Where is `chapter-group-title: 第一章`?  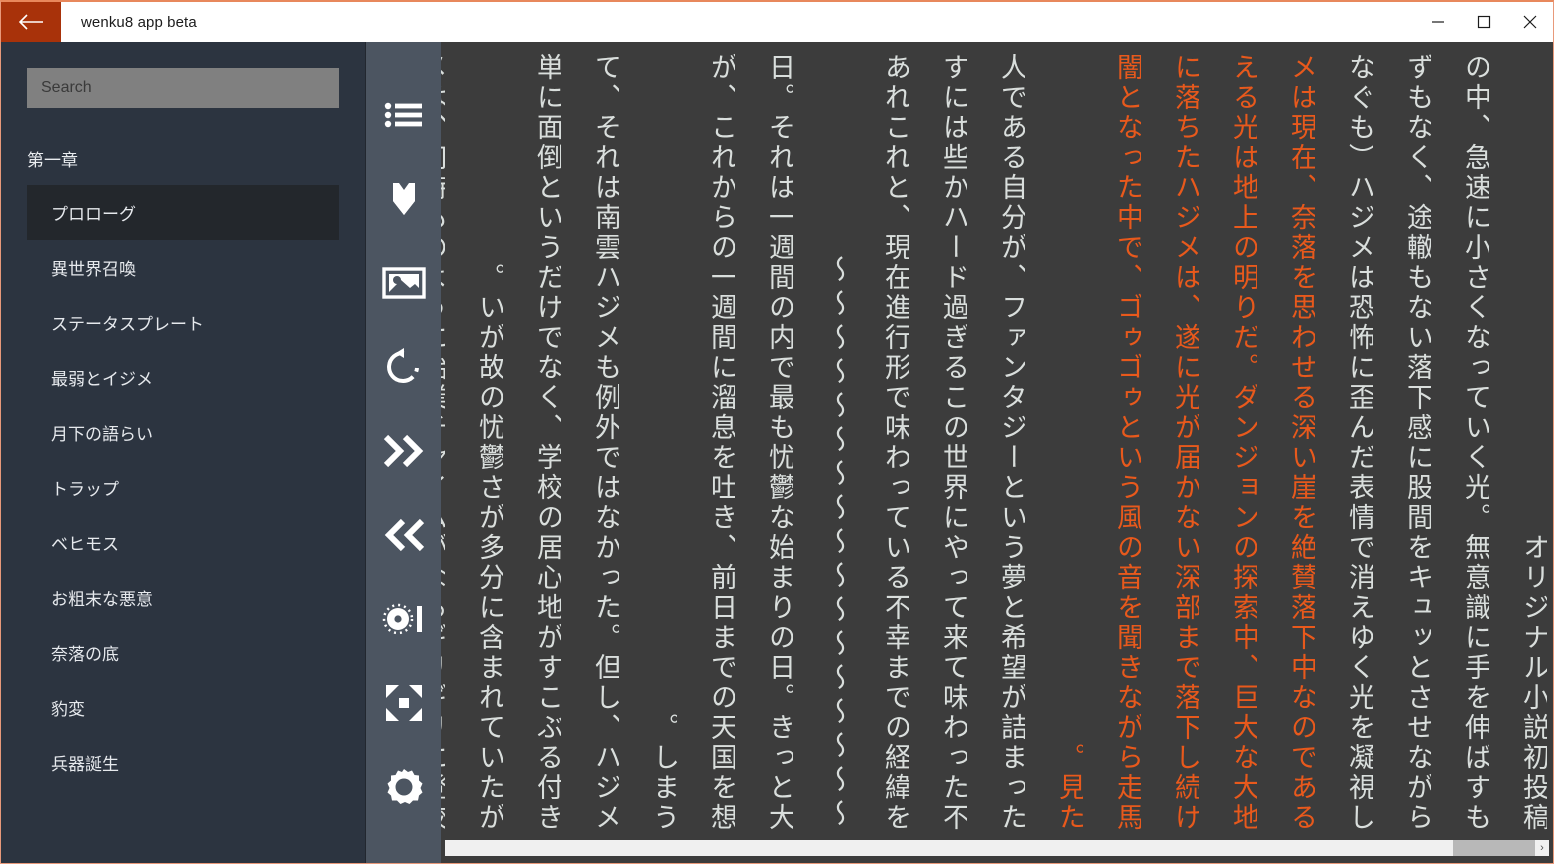
chapter-group-title: 第一章 is located at coordinates (52, 161).